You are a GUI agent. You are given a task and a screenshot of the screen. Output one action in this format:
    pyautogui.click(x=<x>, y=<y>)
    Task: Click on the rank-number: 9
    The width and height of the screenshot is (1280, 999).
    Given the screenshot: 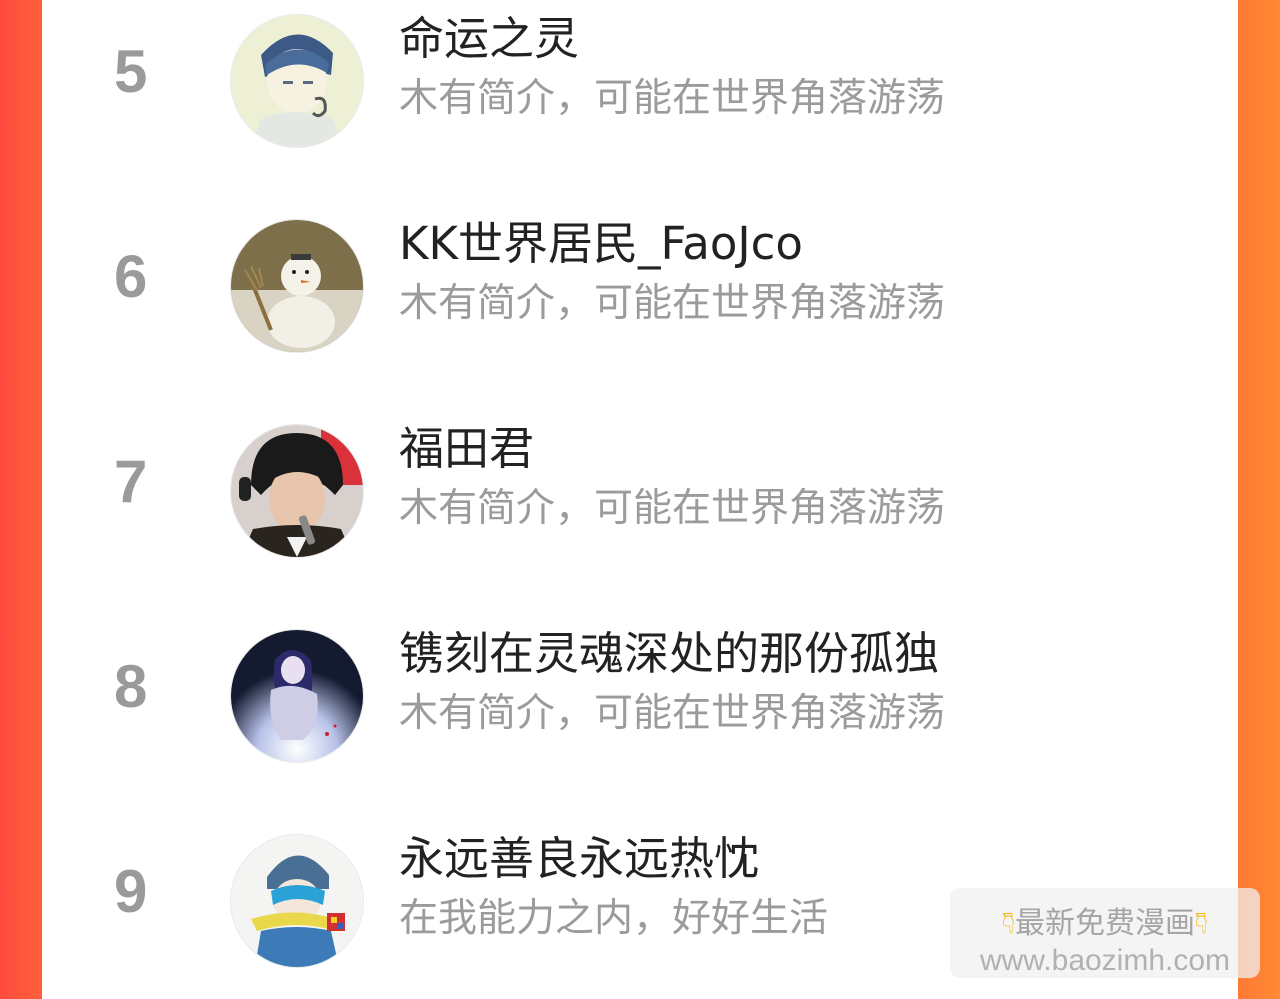 What is the action you would take?
    pyautogui.click(x=131, y=891)
    